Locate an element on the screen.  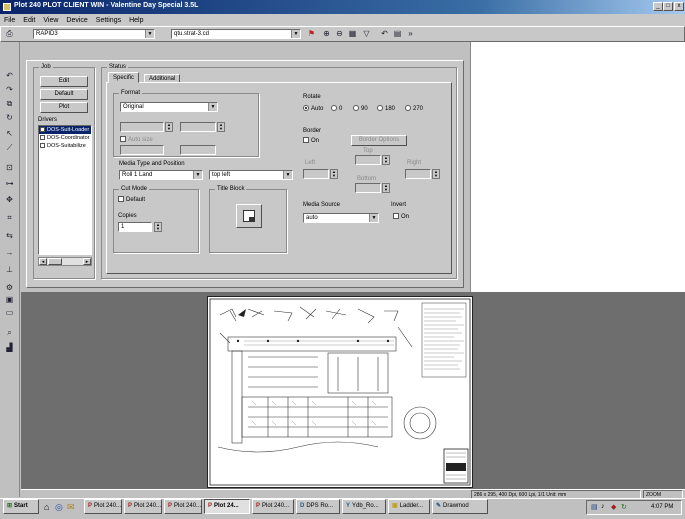
line-icon: ⟋ is located at coordinates (9, 147).